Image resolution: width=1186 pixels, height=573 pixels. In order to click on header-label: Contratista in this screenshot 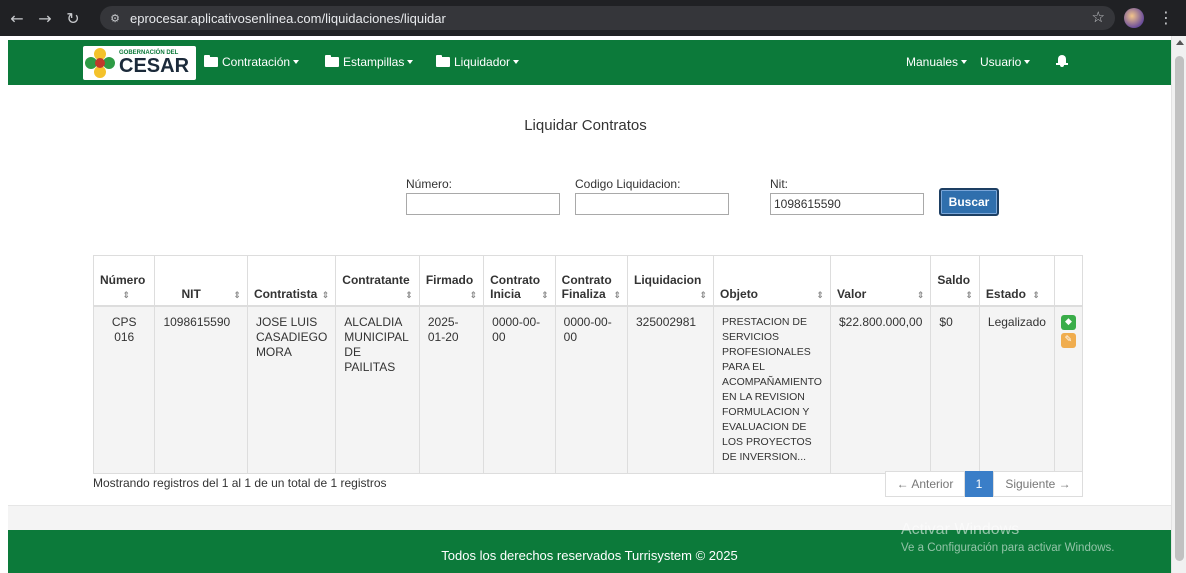, I will do `click(285, 293)`.